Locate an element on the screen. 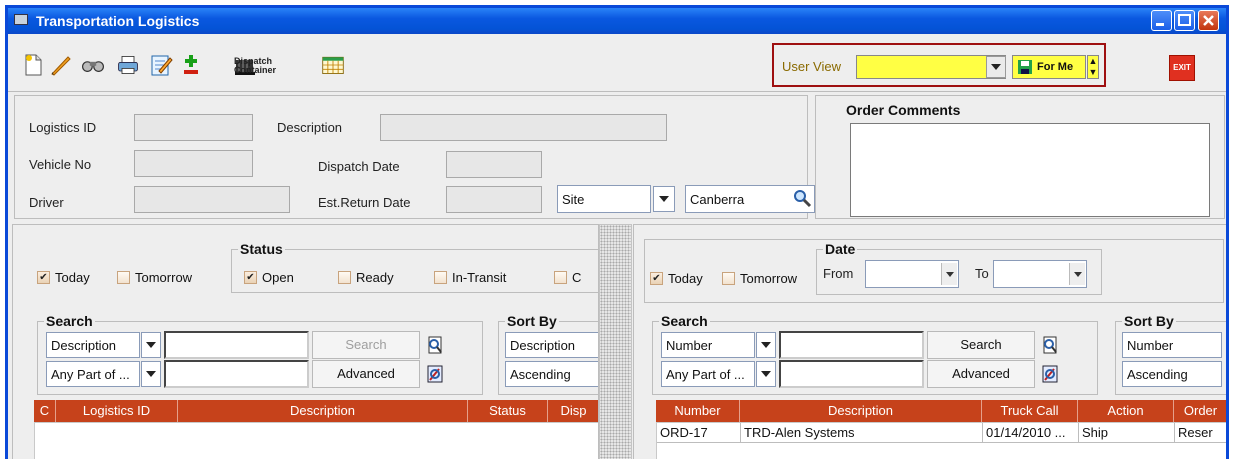 The width and height of the screenshot is (1234, 459). title-bar: Transportation Logistics is located at coordinates (617, 21).